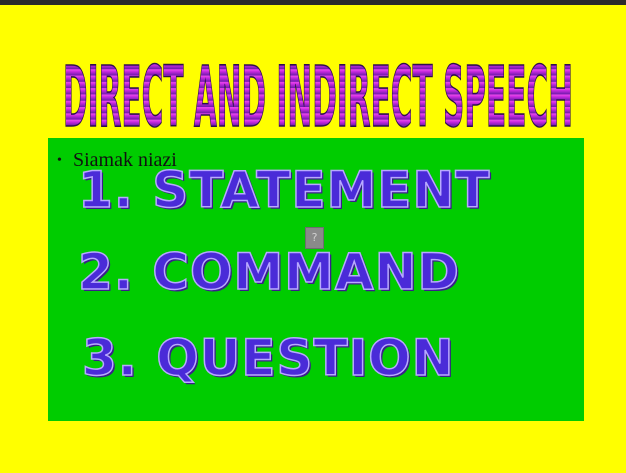 The height and width of the screenshot is (473, 626). Describe the element at coordinates (268, 272) in the screenshot. I see `list-item-command: 2. COMMAND` at that location.